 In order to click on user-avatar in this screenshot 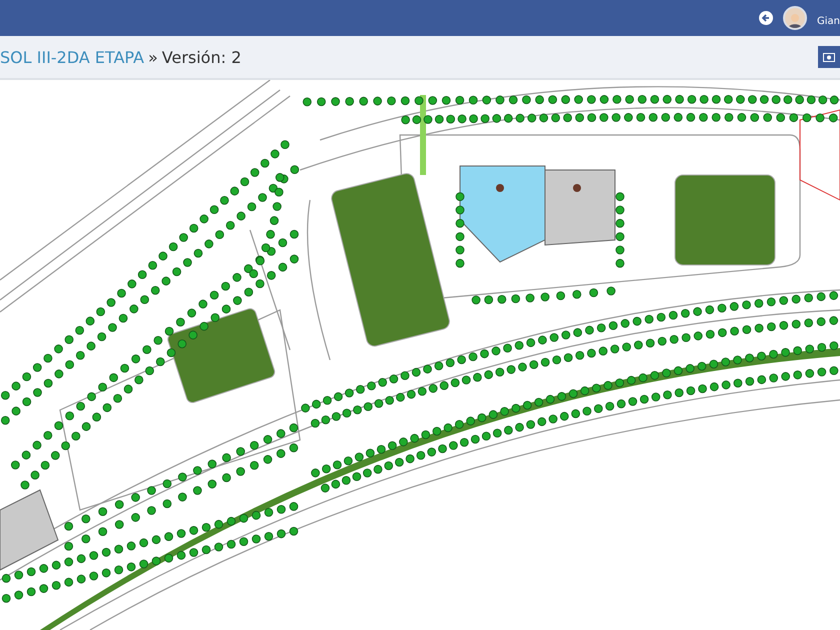, I will do `click(795, 18)`.